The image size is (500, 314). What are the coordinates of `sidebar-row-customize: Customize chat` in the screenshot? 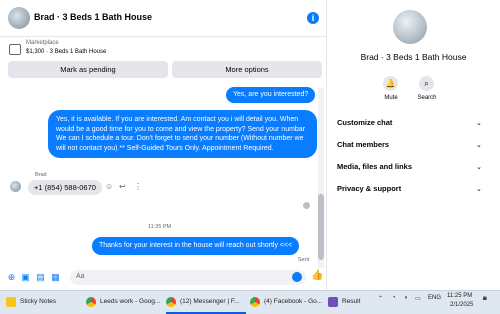 It's located at (364, 122).